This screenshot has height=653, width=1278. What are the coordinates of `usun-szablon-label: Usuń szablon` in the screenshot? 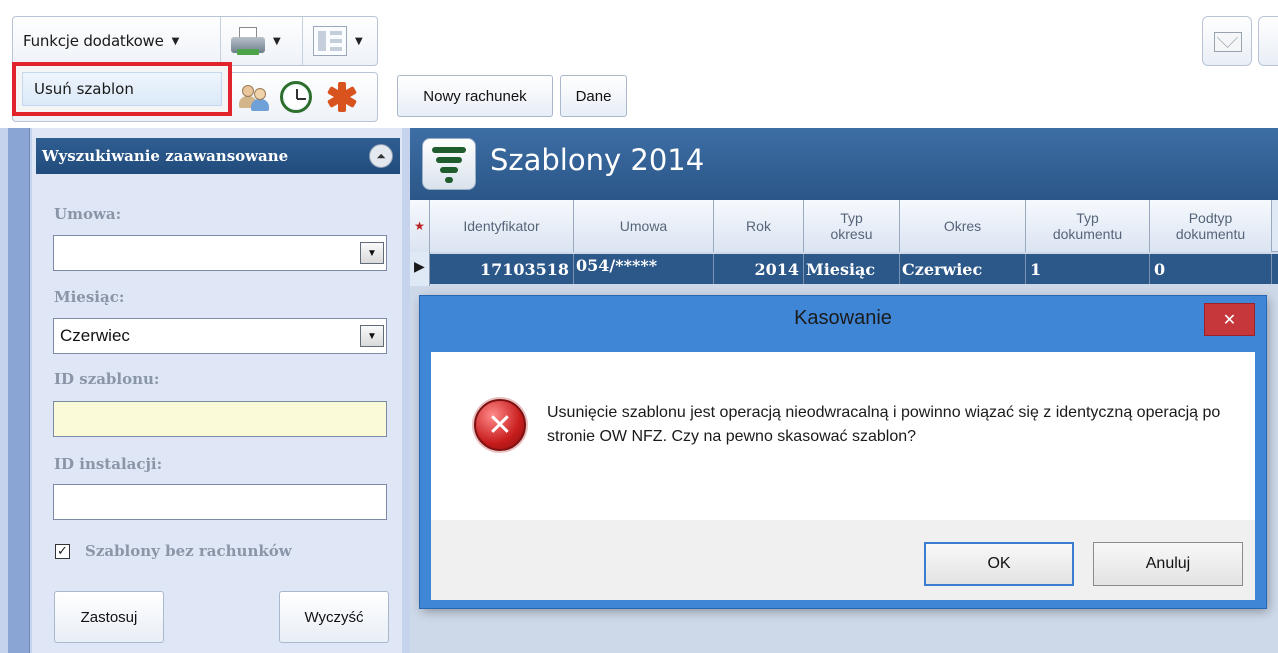 It's located at (84, 89).